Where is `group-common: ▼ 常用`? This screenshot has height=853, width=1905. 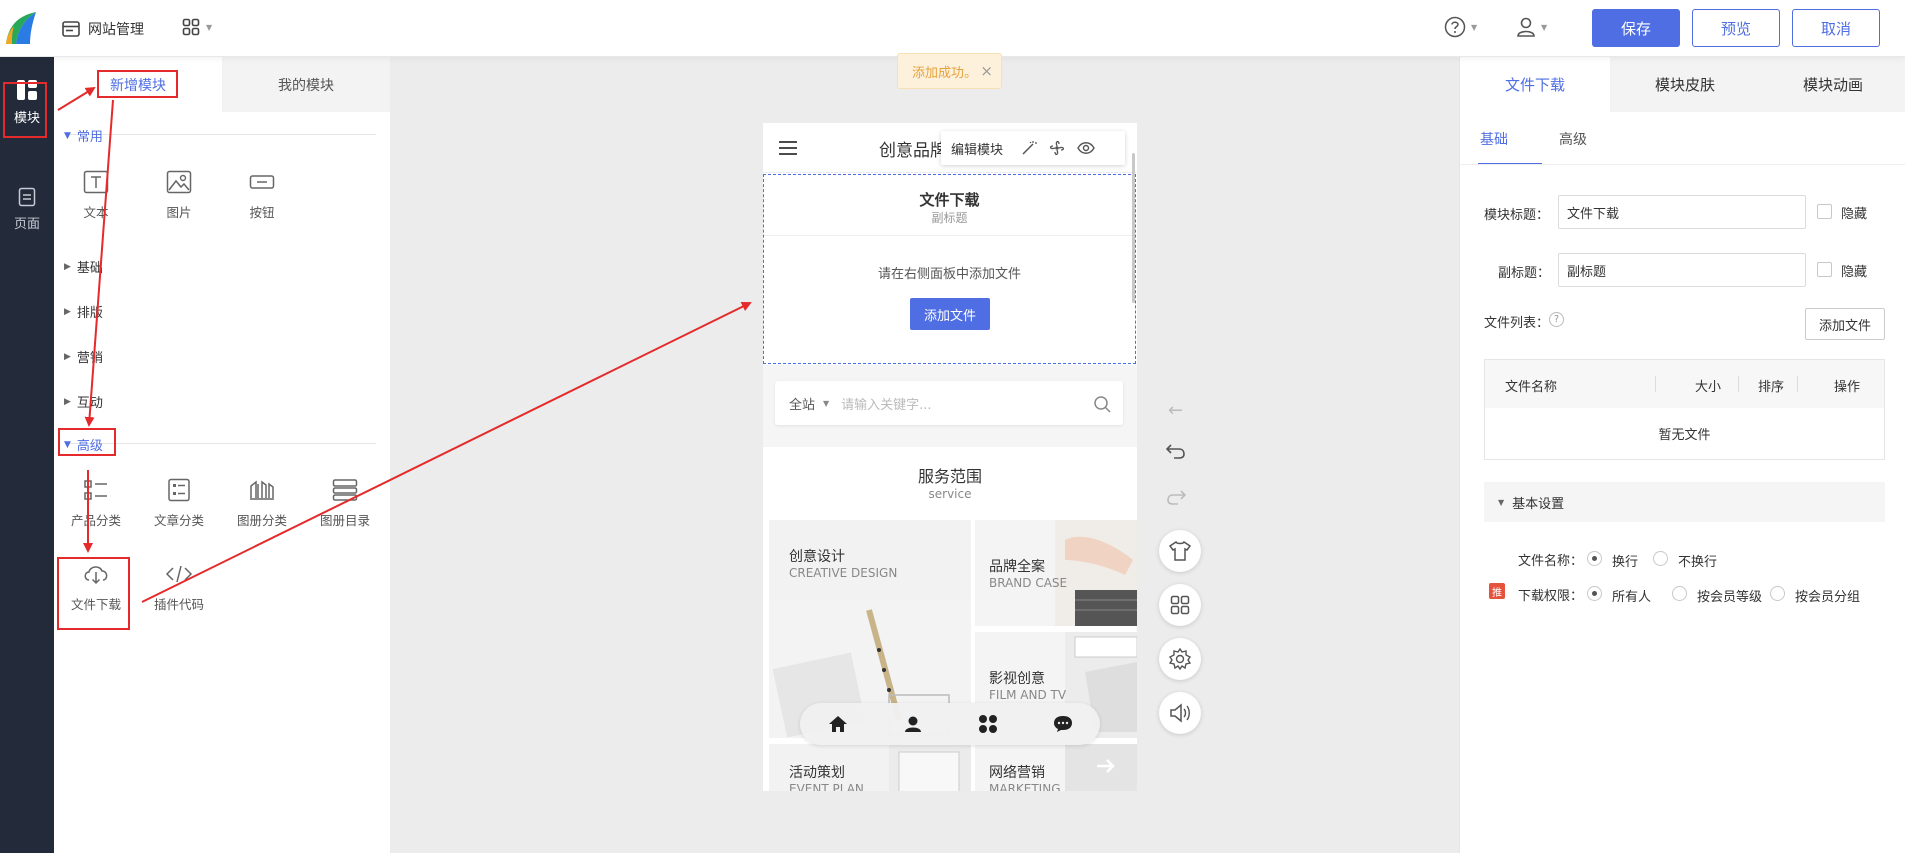
group-common: ▼ 常用 is located at coordinates (83, 135).